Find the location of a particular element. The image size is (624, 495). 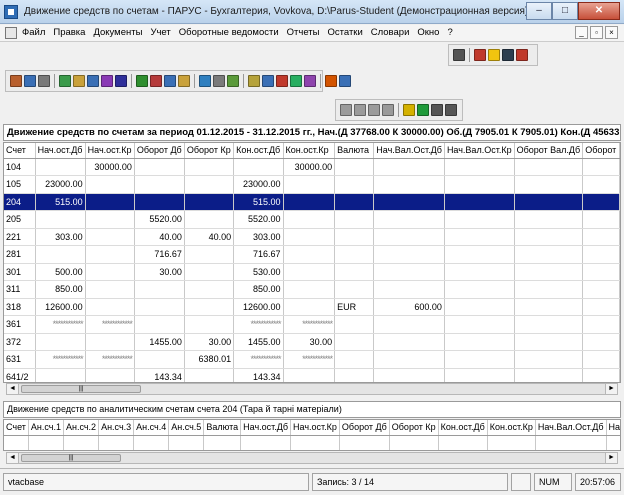

menu-item-3: Учет is located at coordinates (160, 32).